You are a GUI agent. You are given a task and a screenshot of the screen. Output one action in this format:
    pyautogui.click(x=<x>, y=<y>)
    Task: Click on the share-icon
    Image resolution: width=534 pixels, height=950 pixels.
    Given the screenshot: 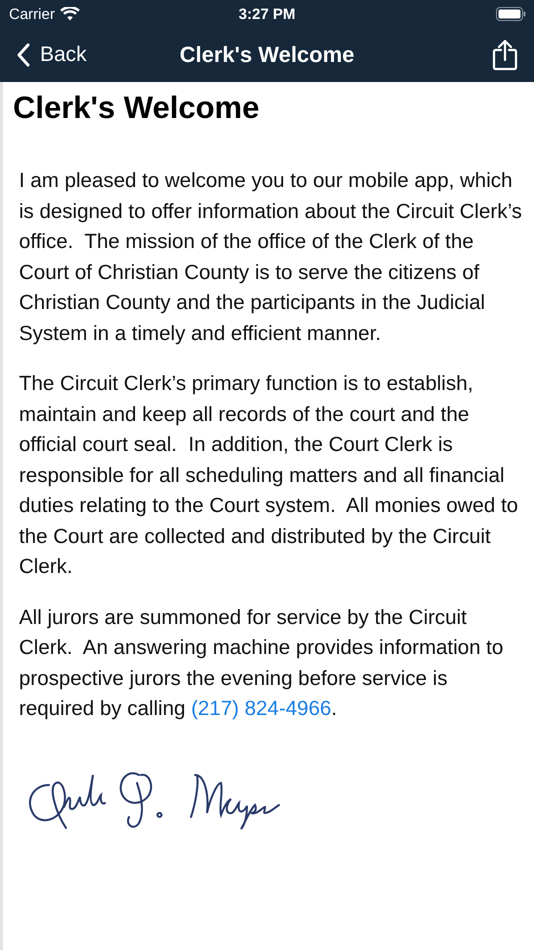 What is the action you would take?
    pyautogui.click(x=505, y=55)
    